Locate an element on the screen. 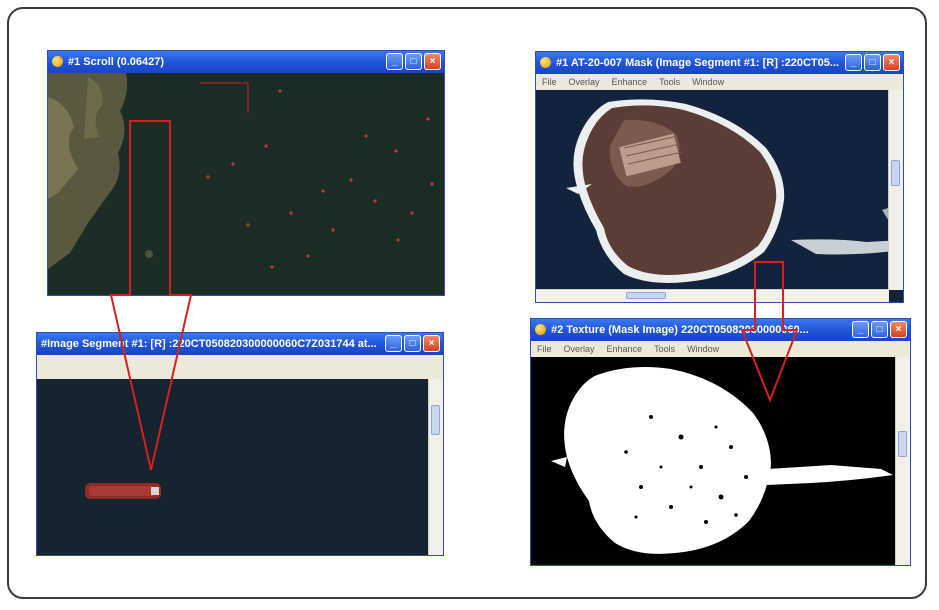  island-scrollbar is located at coordinates (895, 190).